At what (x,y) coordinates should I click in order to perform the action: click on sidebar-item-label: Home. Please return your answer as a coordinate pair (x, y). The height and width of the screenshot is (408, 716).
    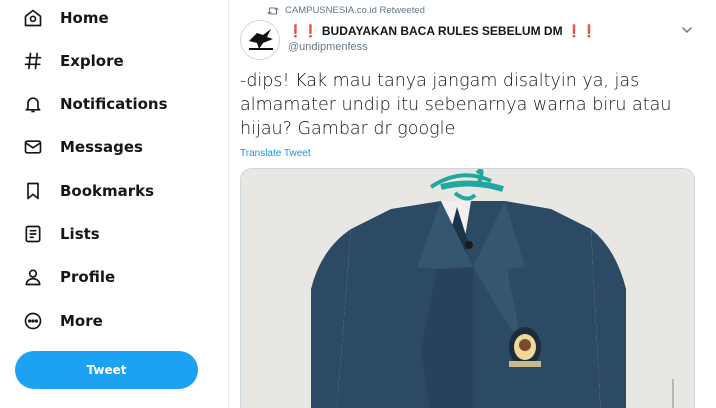
    Looking at the image, I should click on (84, 18).